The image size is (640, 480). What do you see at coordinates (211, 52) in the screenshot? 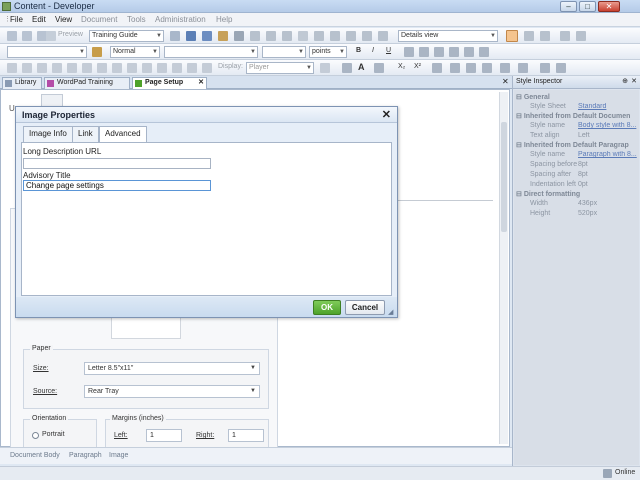
I see `font-combo: ▼` at bounding box center [211, 52].